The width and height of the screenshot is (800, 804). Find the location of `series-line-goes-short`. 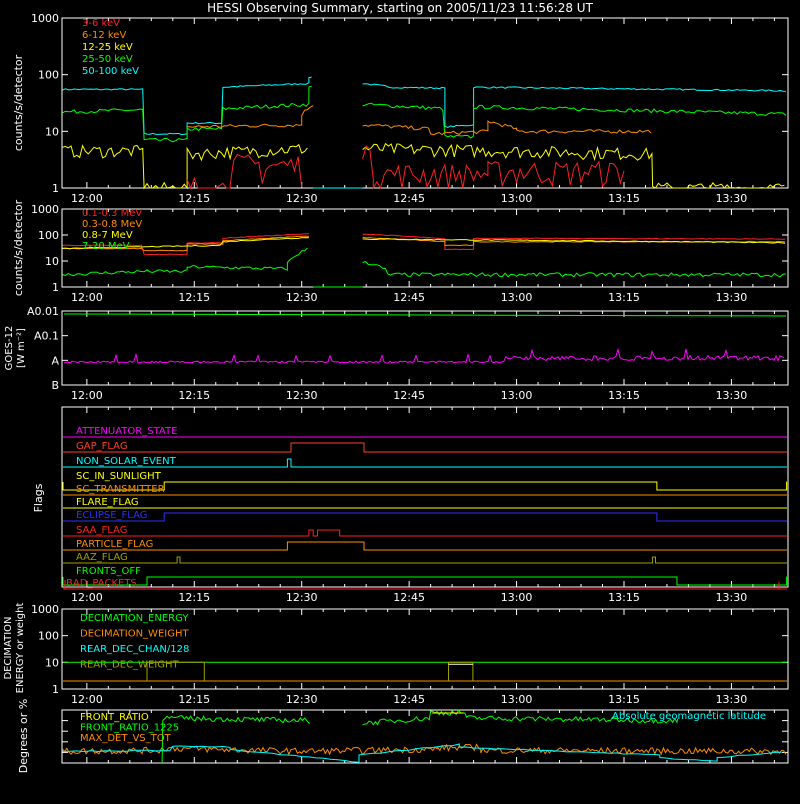

series-line-goes-short is located at coordinates (424, 355).